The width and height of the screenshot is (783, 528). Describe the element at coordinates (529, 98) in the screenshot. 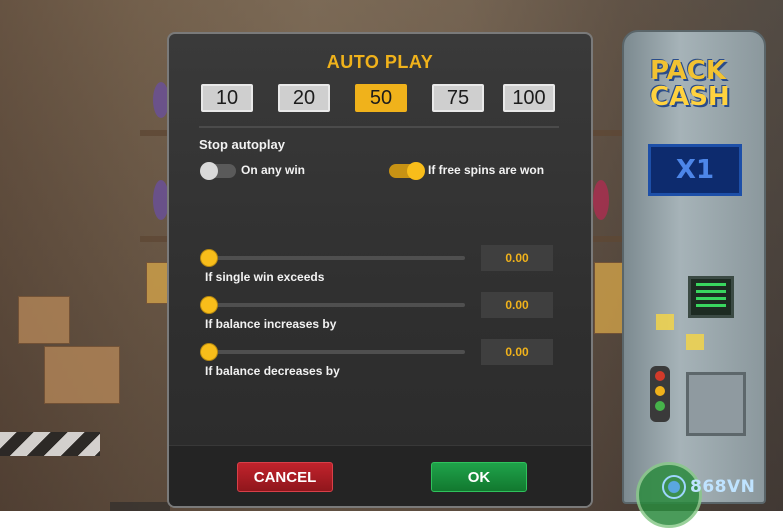

I see `spin-count-100-button: 100` at that location.